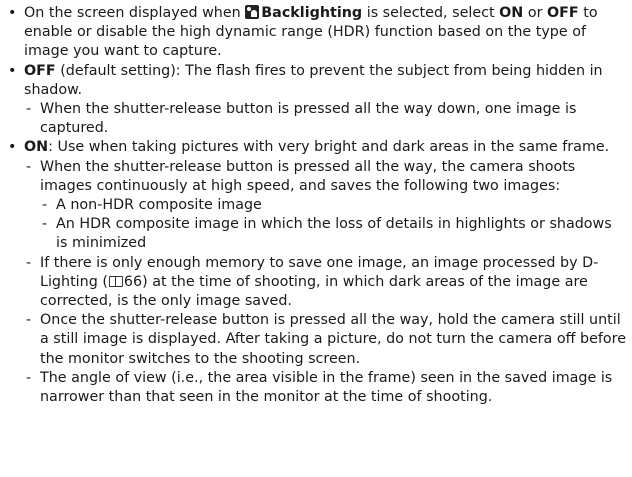 The image size is (632, 477). Describe the element at coordinates (430, 13) in the screenshot. I see `text: is selected, select` at that location.